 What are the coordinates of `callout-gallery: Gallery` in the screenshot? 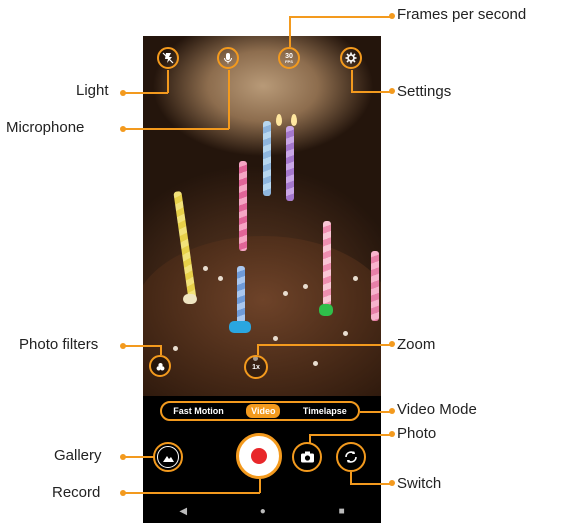 It's located at (78, 455).